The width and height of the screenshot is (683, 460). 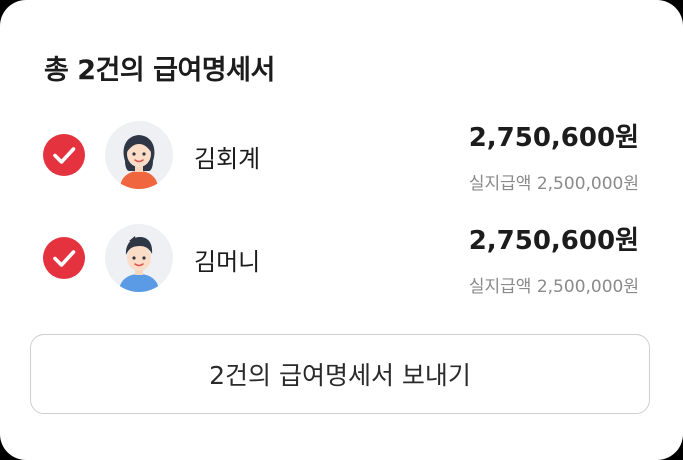 What do you see at coordinates (139, 155) in the screenshot?
I see `female-avatar-icon` at bounding box center [139, 155].